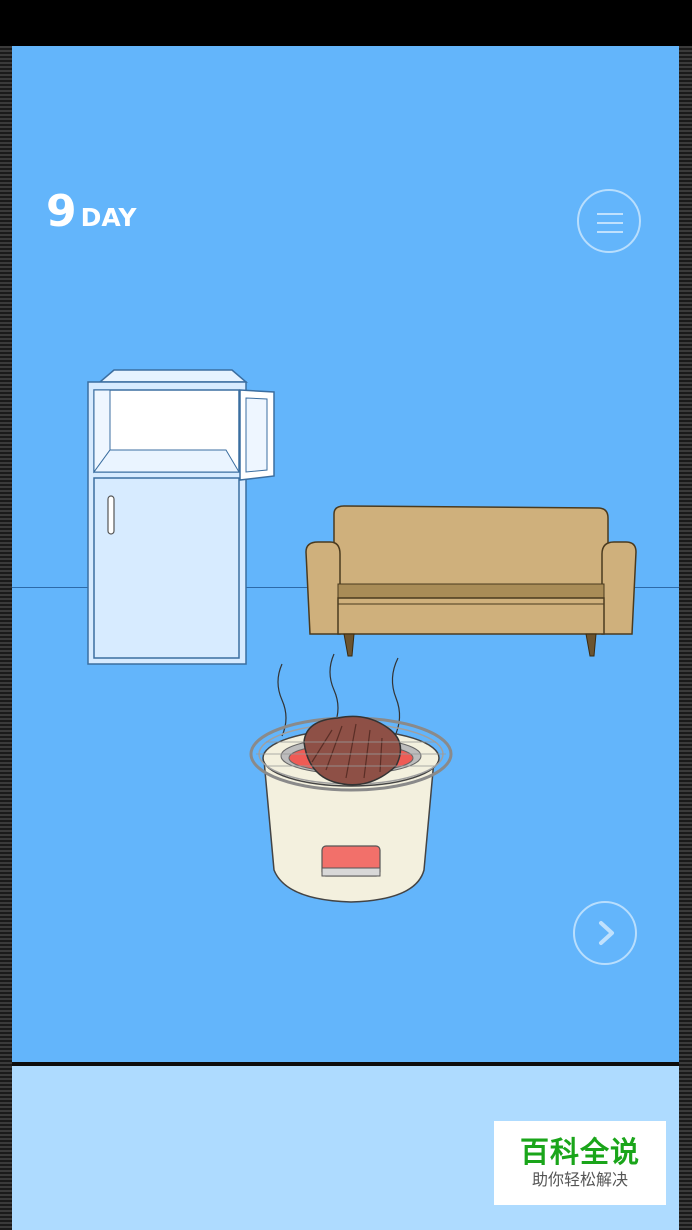  Describe the element at coordinates (609, 221) in the screenshot. I see `menu-button` at that location.